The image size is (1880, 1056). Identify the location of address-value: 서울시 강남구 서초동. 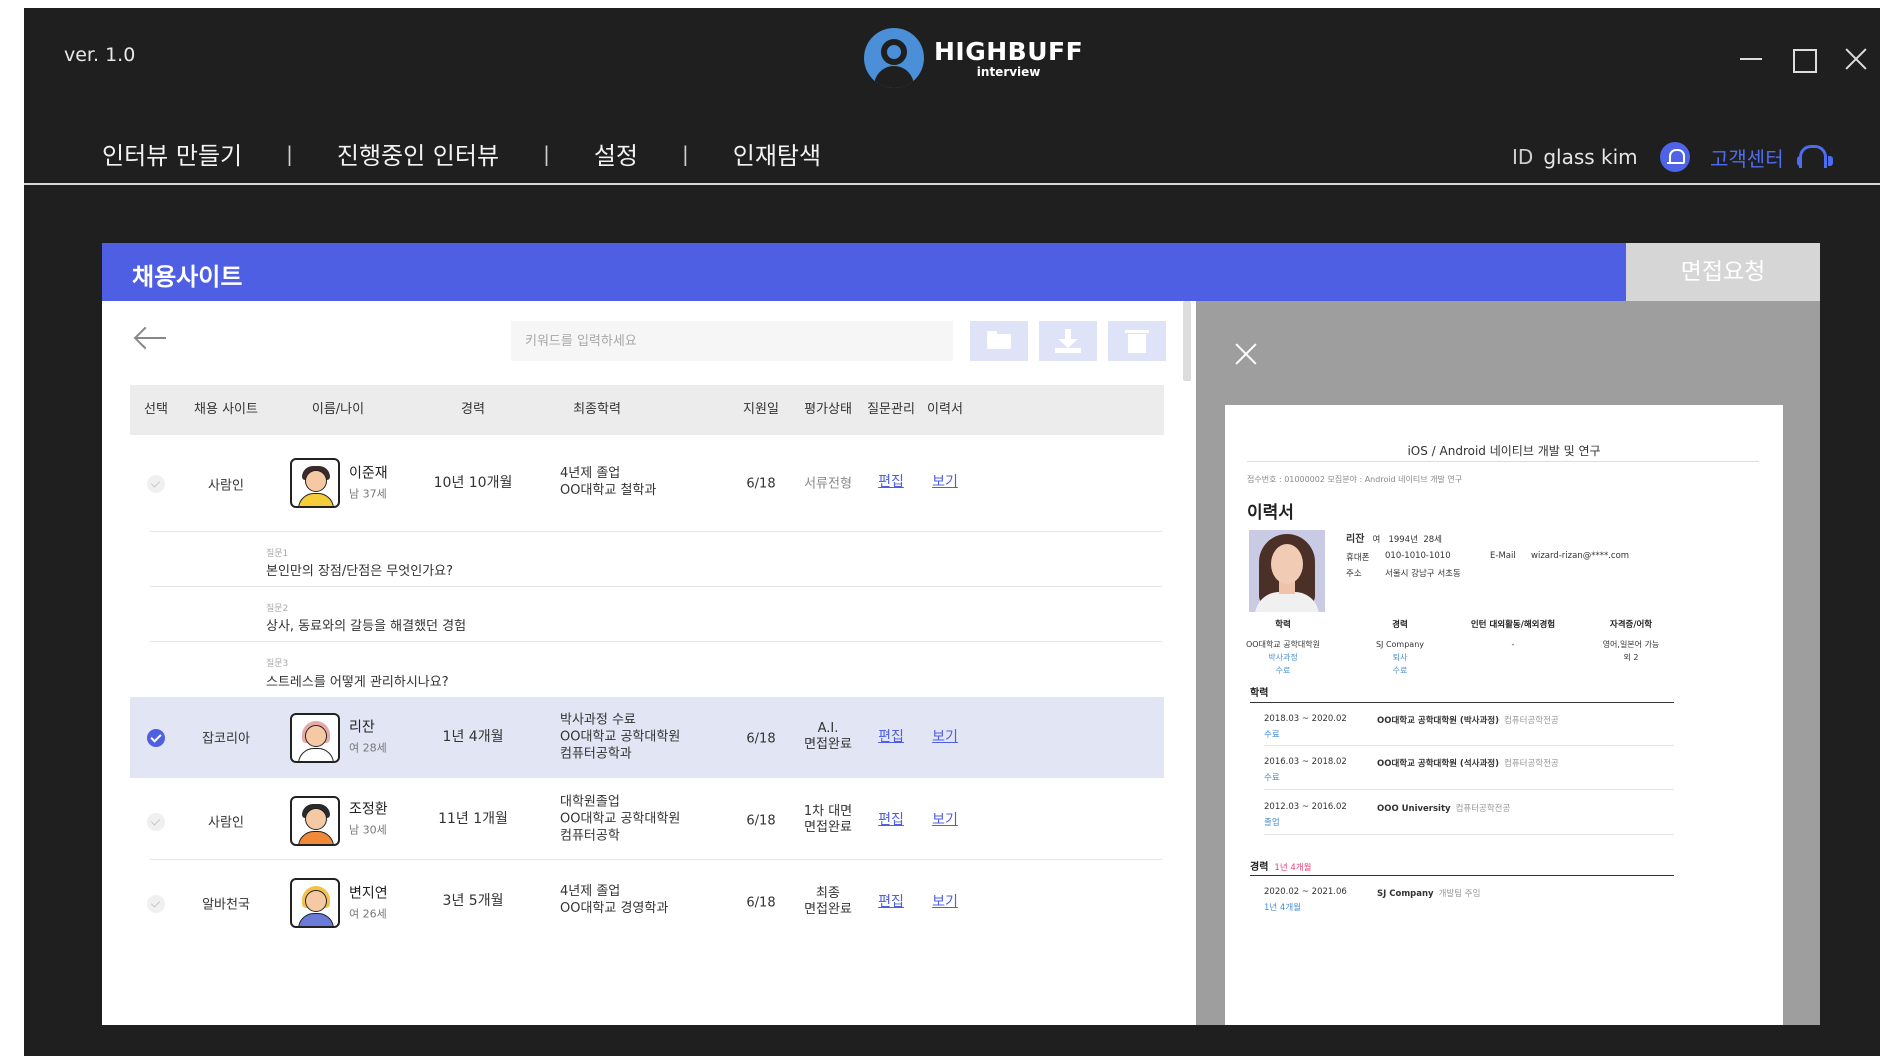
(1423, 574).